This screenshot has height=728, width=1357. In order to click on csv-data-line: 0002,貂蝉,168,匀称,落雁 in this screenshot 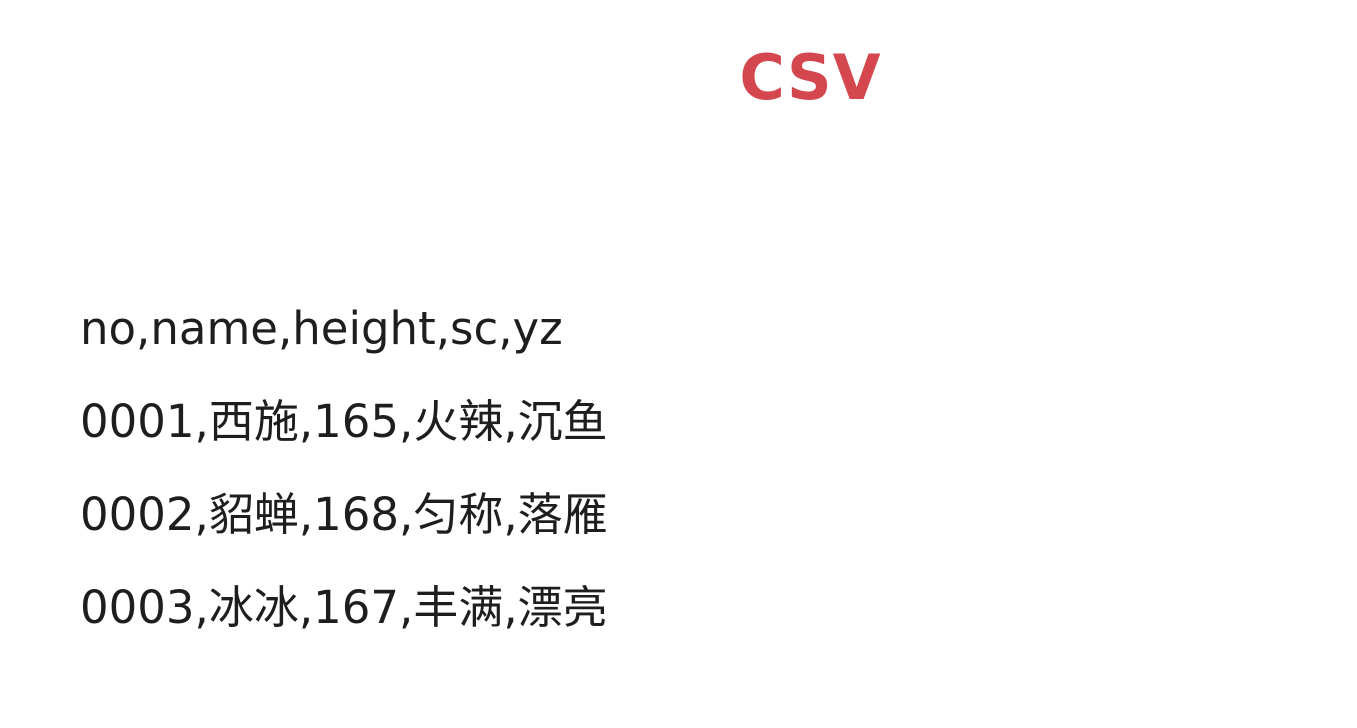, I will do `click(344, 514)`.